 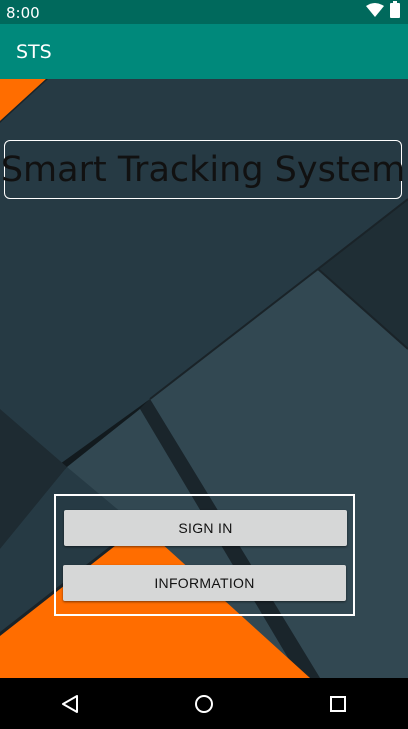 What do you see at coordinates (375, 12) in the screenshot?
I see `wifi-icon` at bounding box center [375, 12].